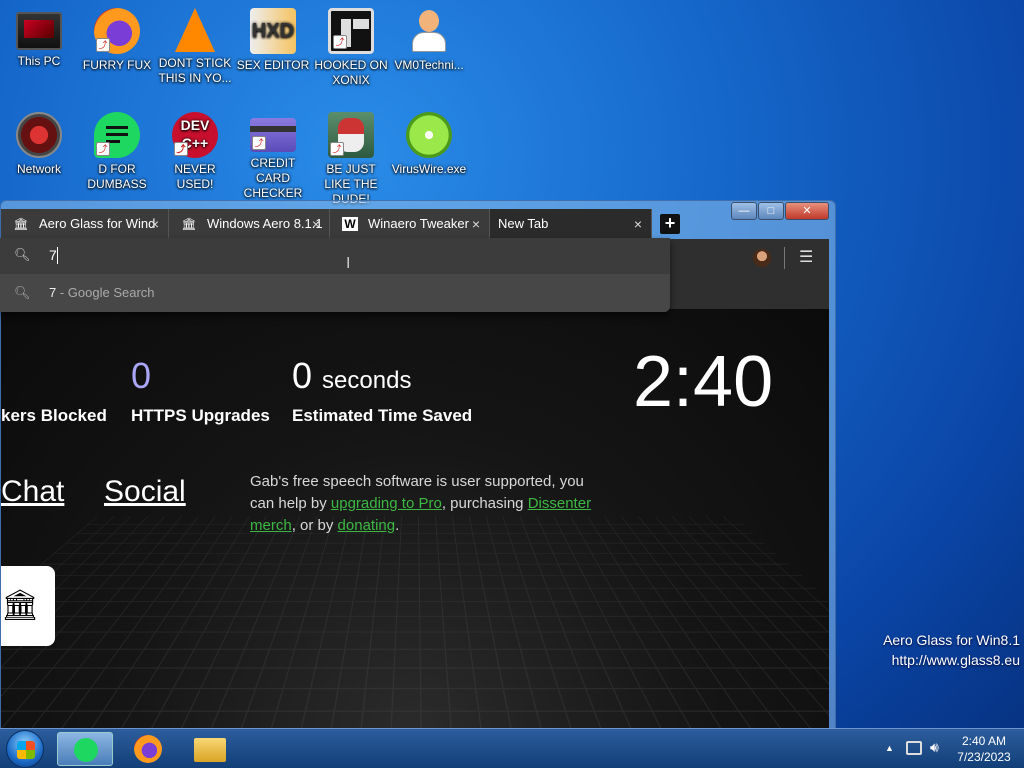 The image size is (1024, 768). I want to click on watermark-line2: http://www.glass8.eu, so click(955, 660).